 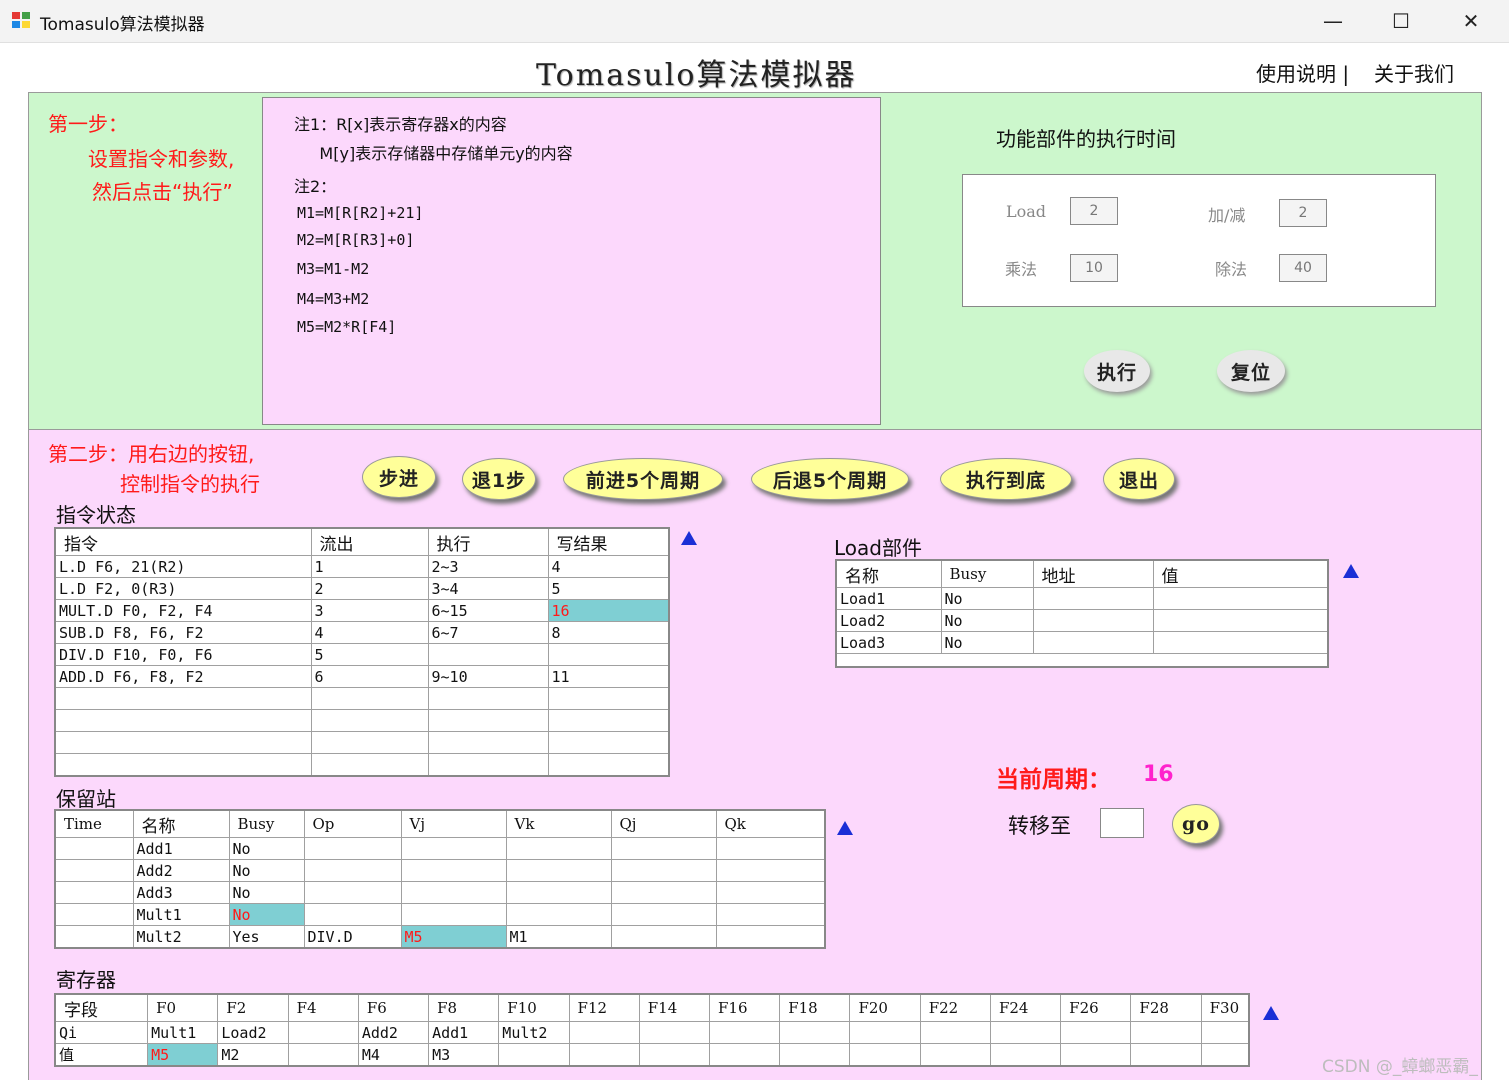 What do you see at coordinates (488, 541) in the screenshot?
I see `col-header: 执行` at bounding box center [488, 541].